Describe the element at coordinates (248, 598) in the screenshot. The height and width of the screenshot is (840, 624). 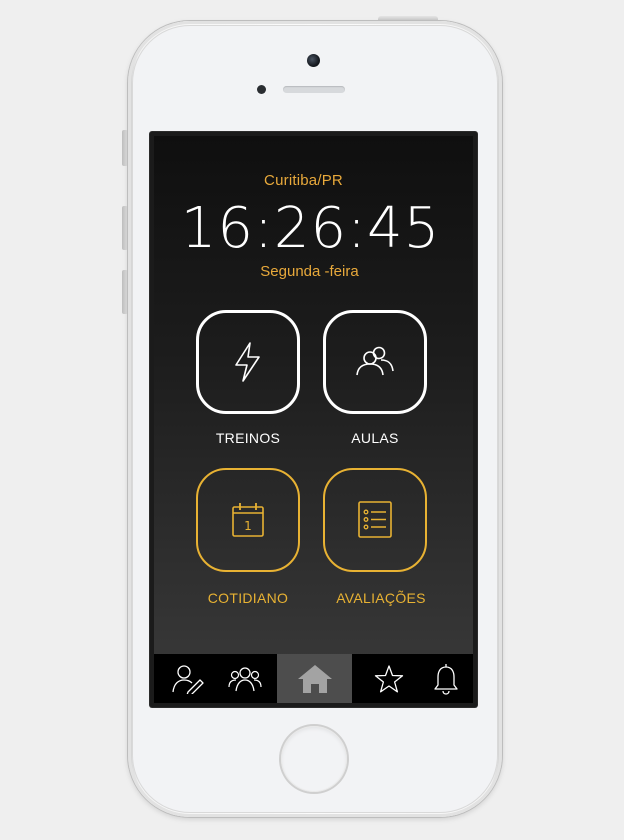
I see `cotidiano-label: COTIDIANO` at that location.